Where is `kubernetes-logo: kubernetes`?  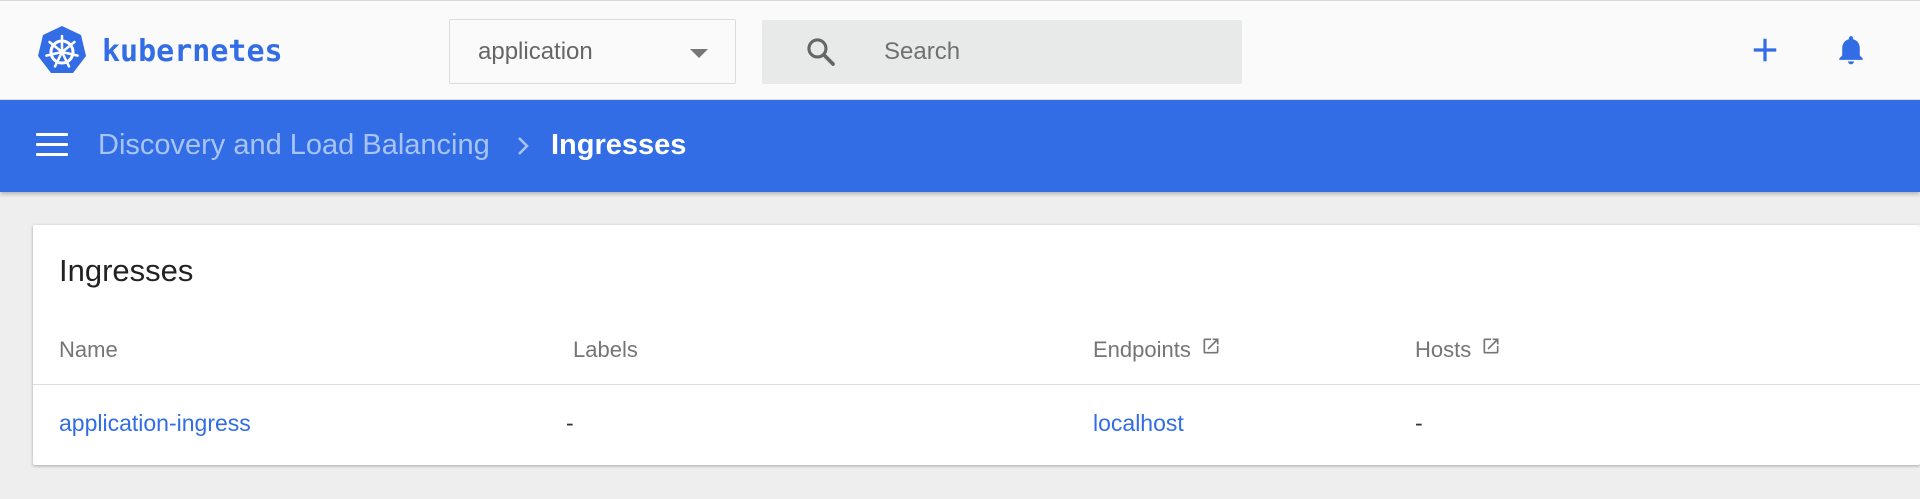
kubernetes-logo: kubernetes is located at coordinates (159, 51).